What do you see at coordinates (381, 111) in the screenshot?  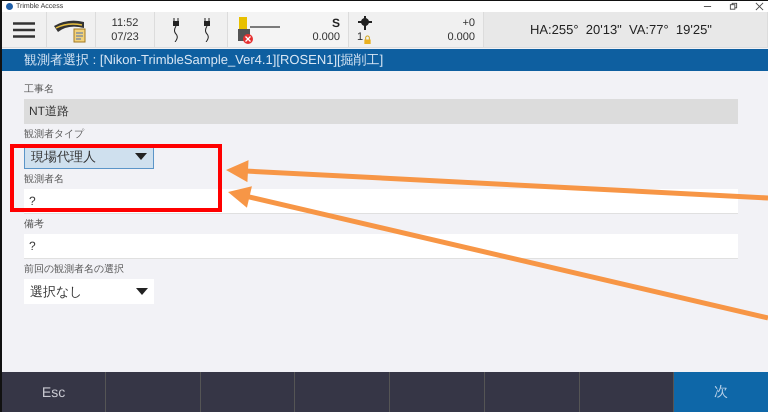 I see `read-only-field: NT道路` at bounding box center [381, 111].